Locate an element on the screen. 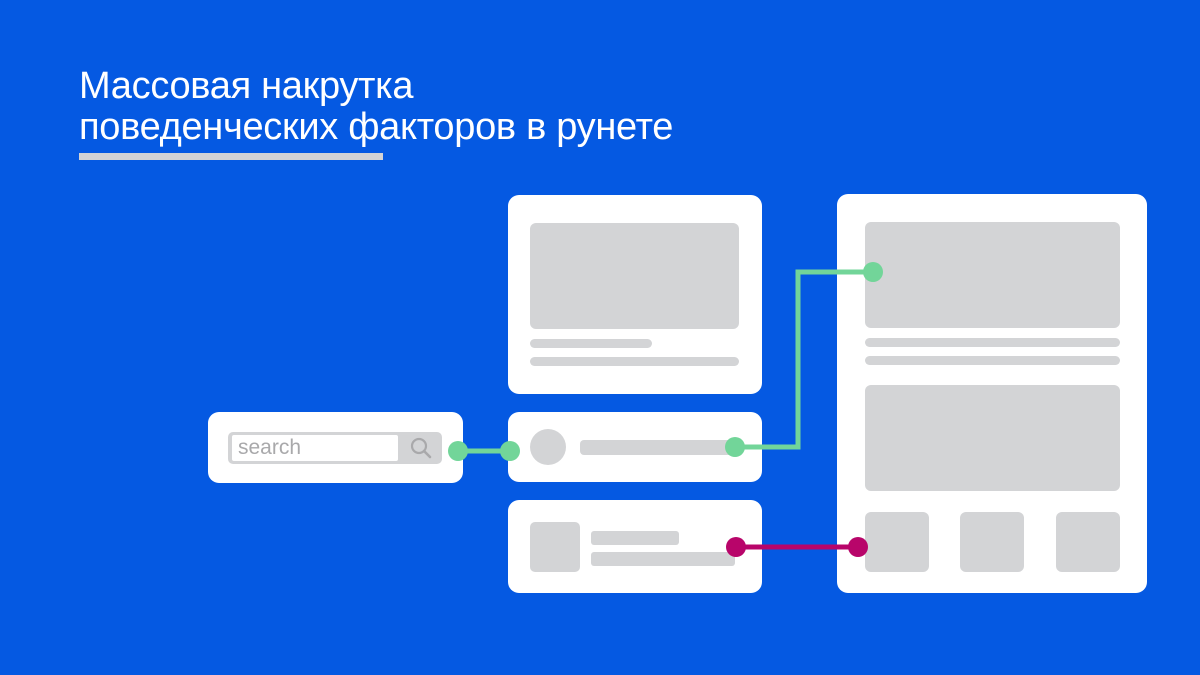 This screenshot has height=675, width=1200. search-button is located at coordinates (421, 448).